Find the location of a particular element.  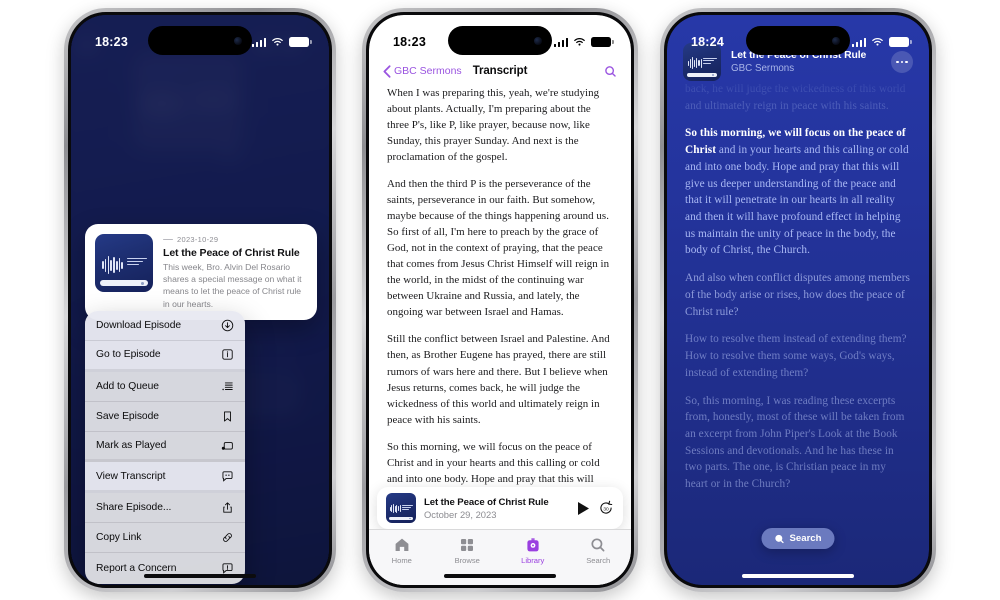

menu-item-view-transcript: View Transcript is located at coordinates (165, 477).